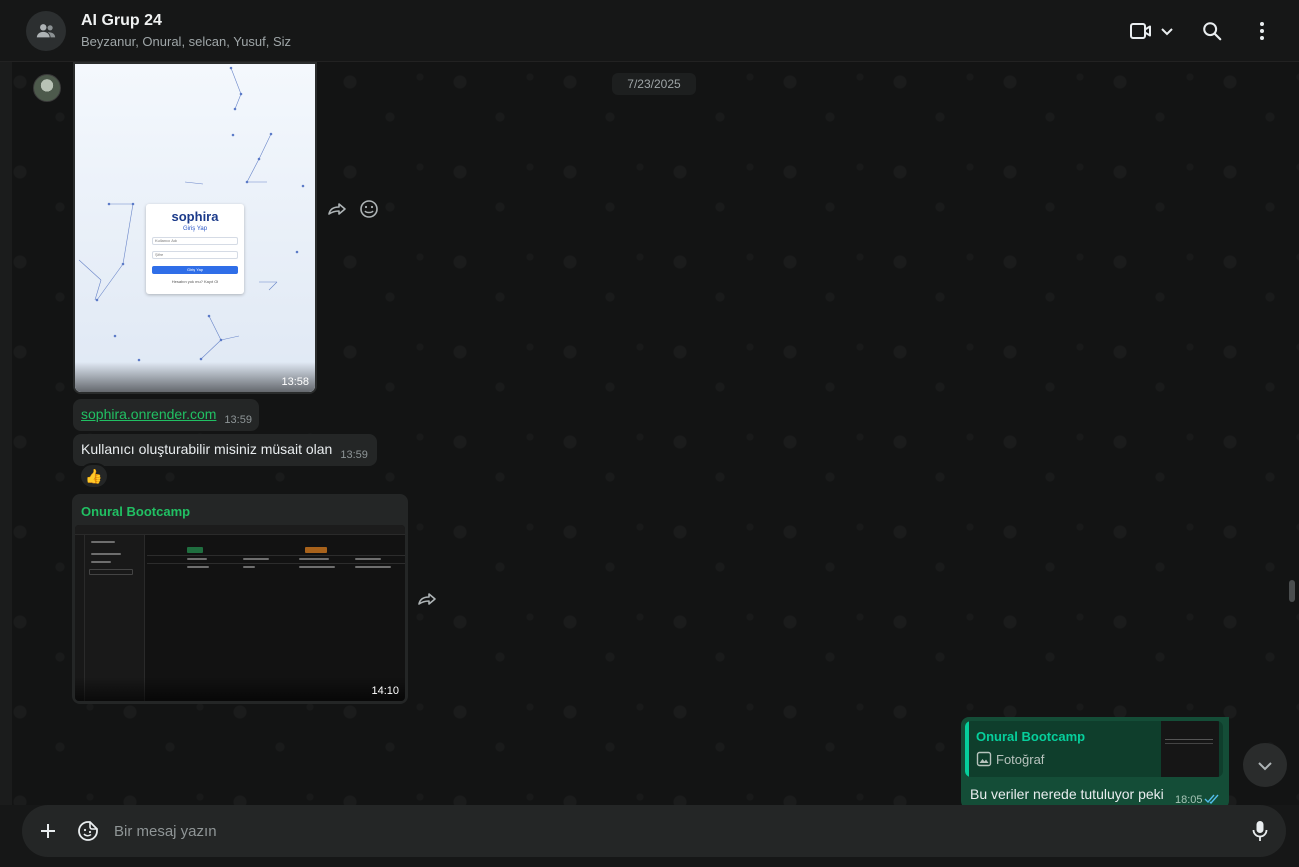 The image size is (1299, 867). Describe the element at coordinates (240, 530) in the screenshot. I see `screenshot-toolbar` at that location.